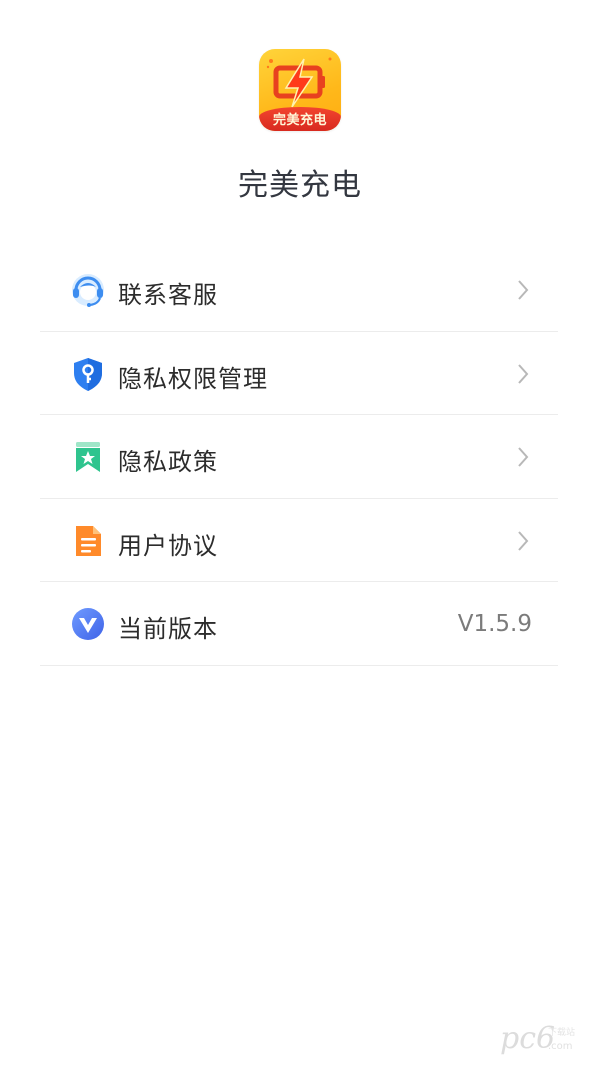 This screenshot has width=600, height=1067. Describe the element at coordinates (88, 290) in the screenshot. I see `headset-icon` at that location.